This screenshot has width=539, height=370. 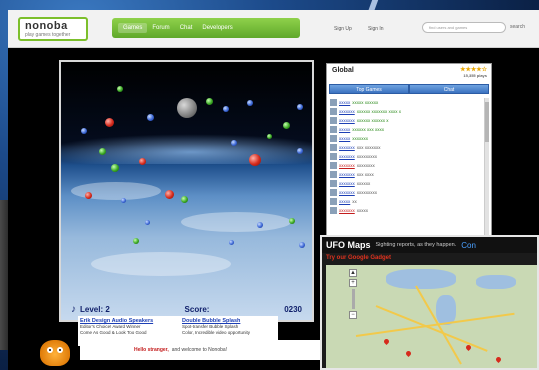 I want to click on logo-subtitle: play games together, so click(x=48, y=34).